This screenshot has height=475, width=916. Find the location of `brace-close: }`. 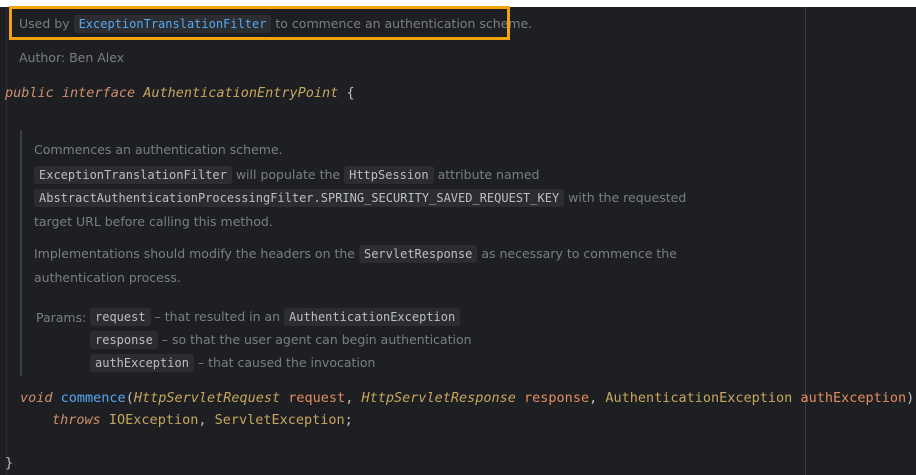

brace-close: } is located at coordinates (9, 463).